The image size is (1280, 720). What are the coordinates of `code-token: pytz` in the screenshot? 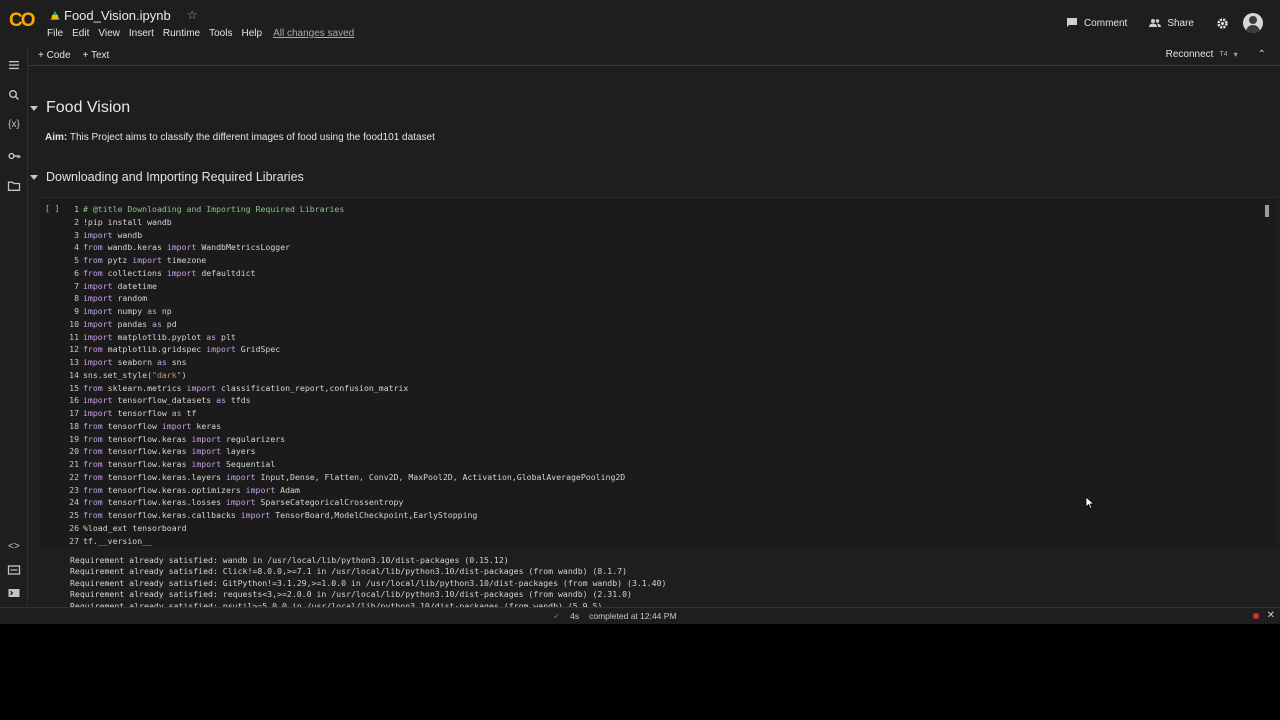 It's located at (117, 260).